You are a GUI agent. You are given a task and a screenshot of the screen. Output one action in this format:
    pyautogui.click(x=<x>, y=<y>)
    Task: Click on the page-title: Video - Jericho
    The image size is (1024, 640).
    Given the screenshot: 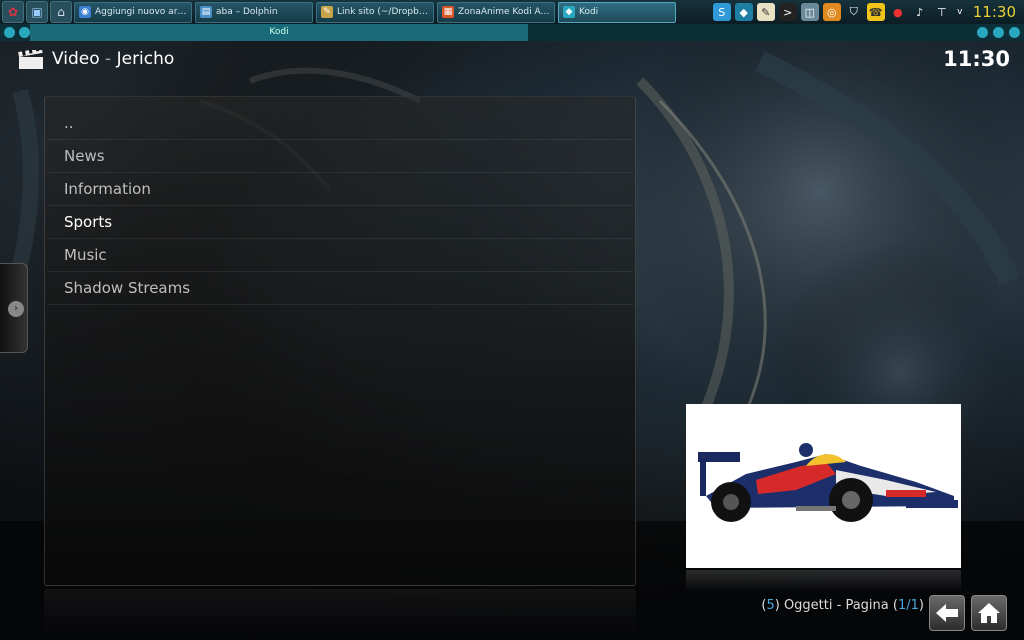 What is the action you would take?
    pyautogui.click(x=113, y=59)
    